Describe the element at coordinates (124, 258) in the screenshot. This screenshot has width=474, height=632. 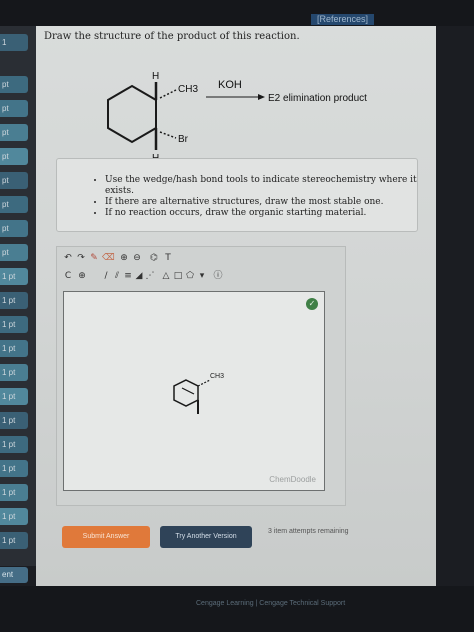
I see `zoom-in-icon: ⊕` at that location.